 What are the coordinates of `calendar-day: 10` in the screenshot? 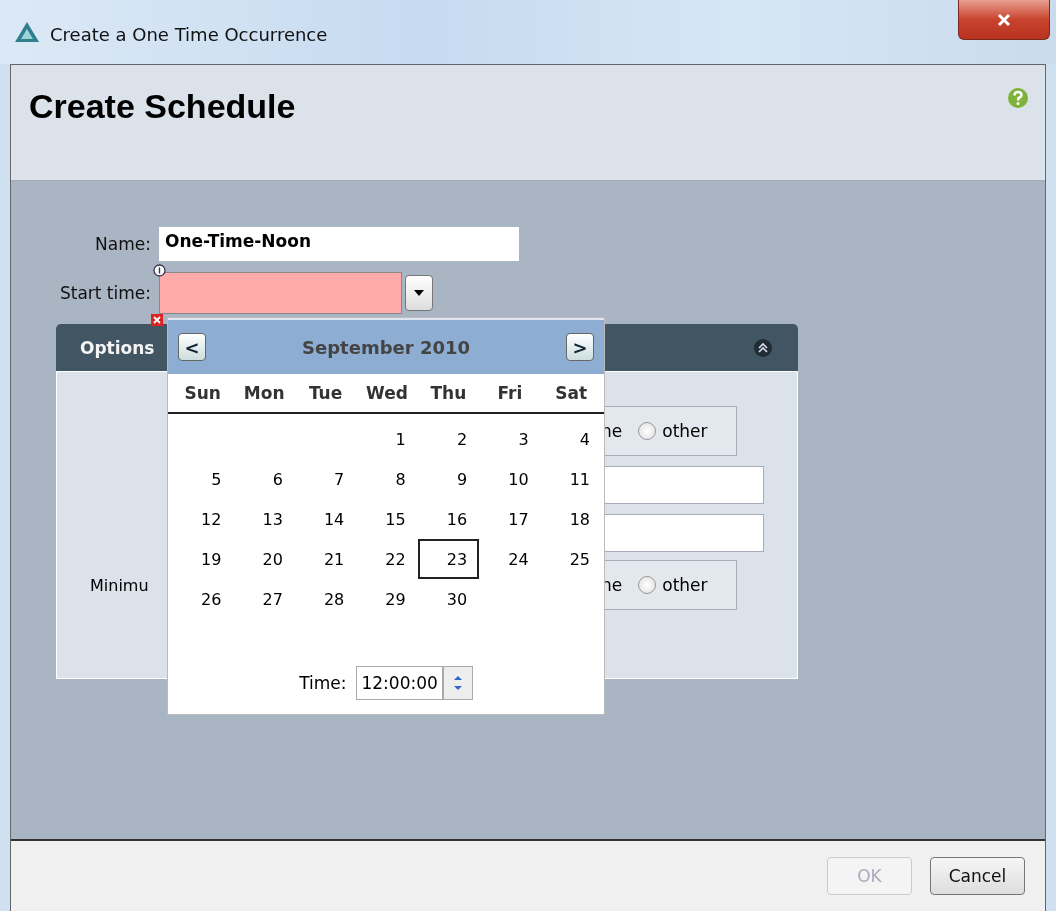 It's located at (510, 479).